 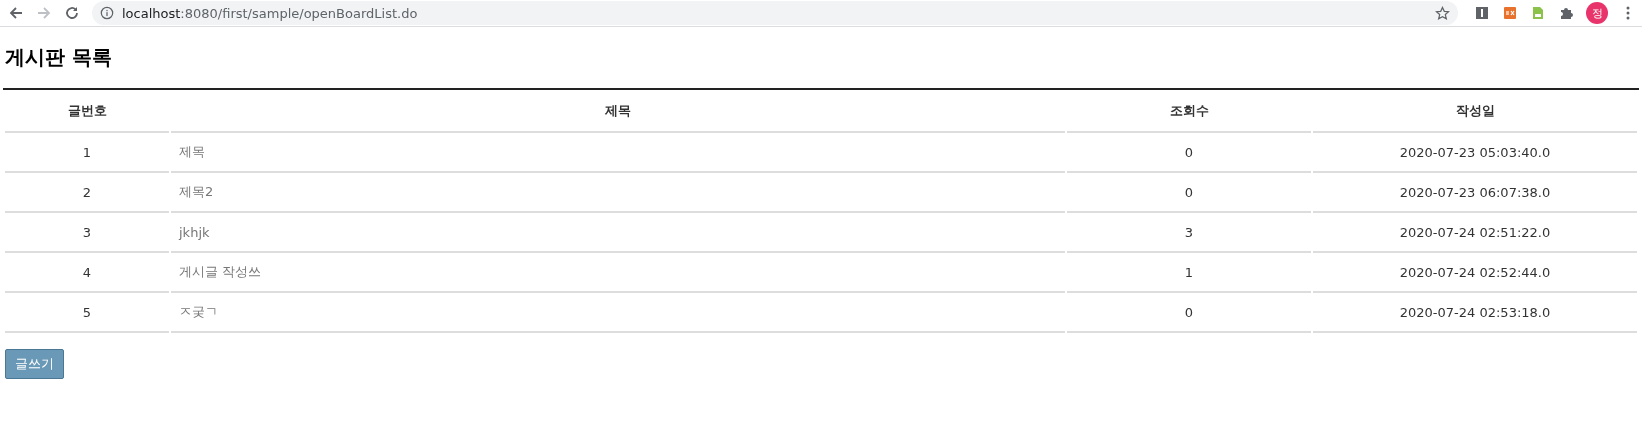 I want to click on post-title-link: jkhjk, so click(x=194, y=232).